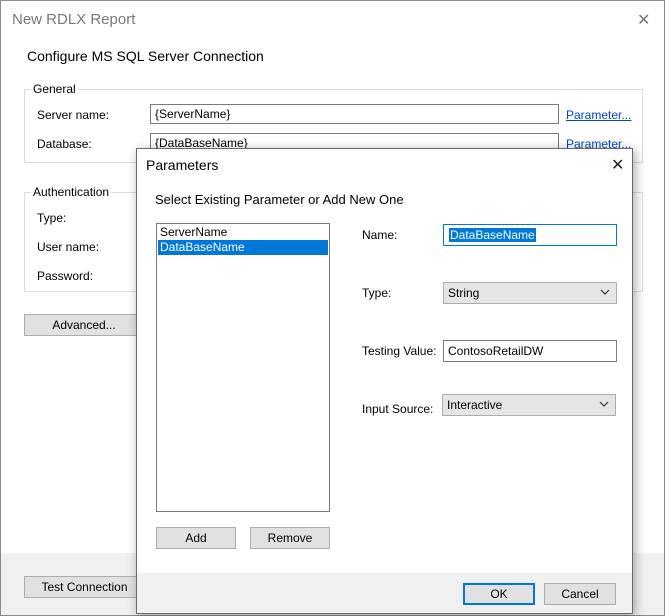 The image size is (665, 616). I want to click on add-parameter-button: Add, so click(196, 538).